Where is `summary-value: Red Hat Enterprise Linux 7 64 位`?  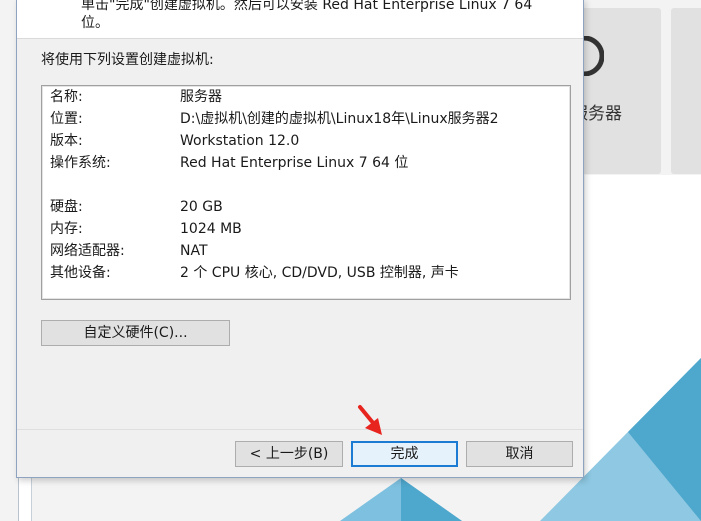 summary-value: Red Hat Enterprise Linux 7 64 位 is located at coordinates (294, 163).